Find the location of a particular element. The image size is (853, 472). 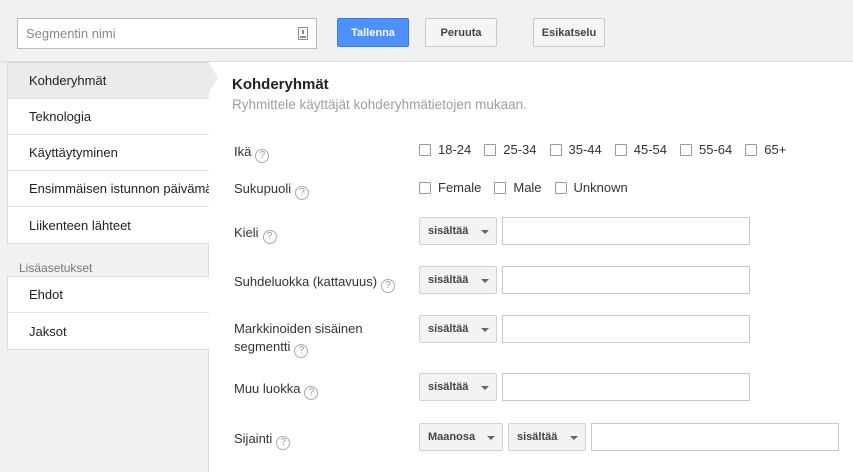

affinity-value-input is located at coordinates (626, 280).